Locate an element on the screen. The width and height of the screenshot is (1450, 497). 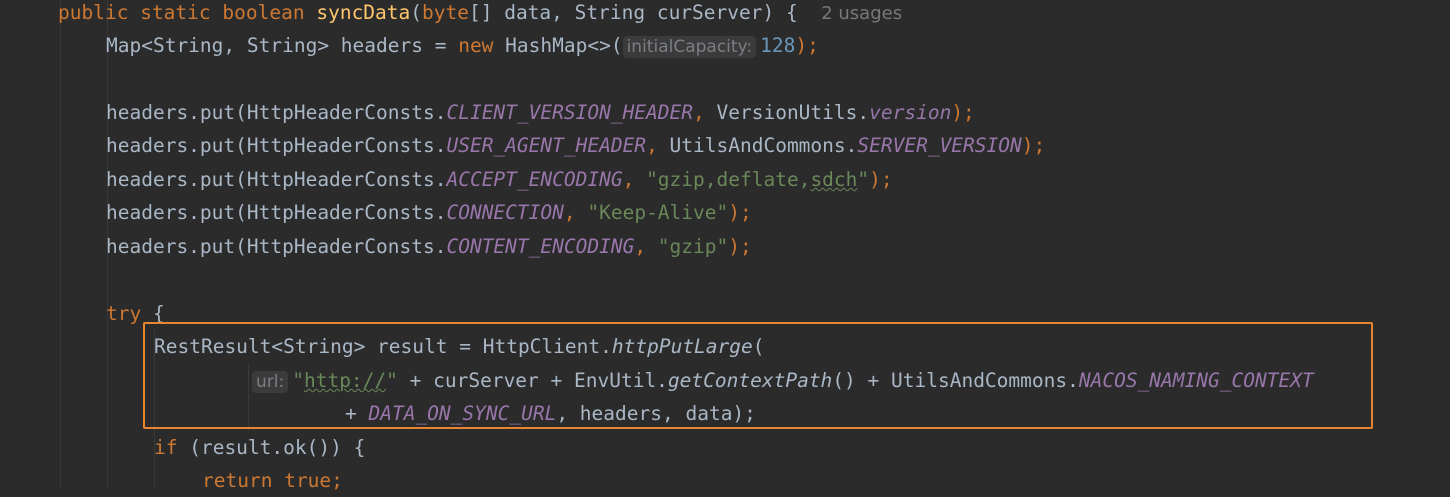
static-field: SERVER_VERSION is located at coordinates (939, 145).